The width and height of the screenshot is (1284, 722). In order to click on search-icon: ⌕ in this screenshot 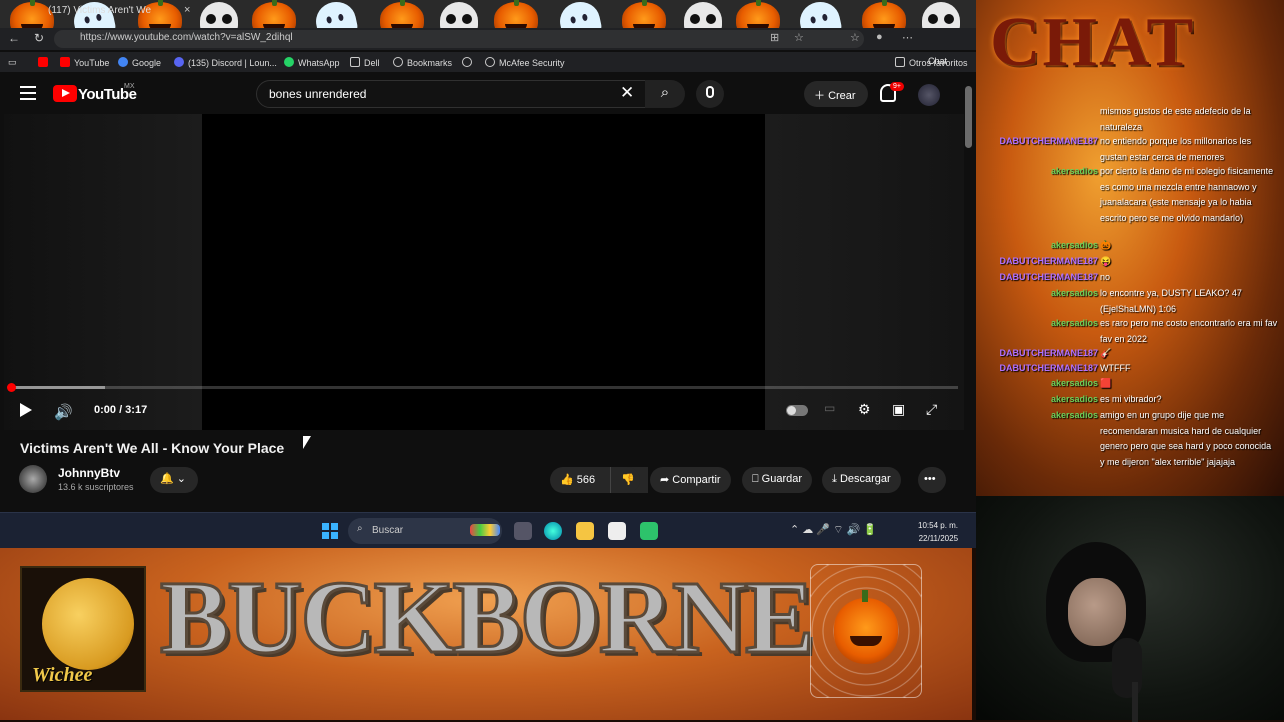, I will do `click(665, 92)`.